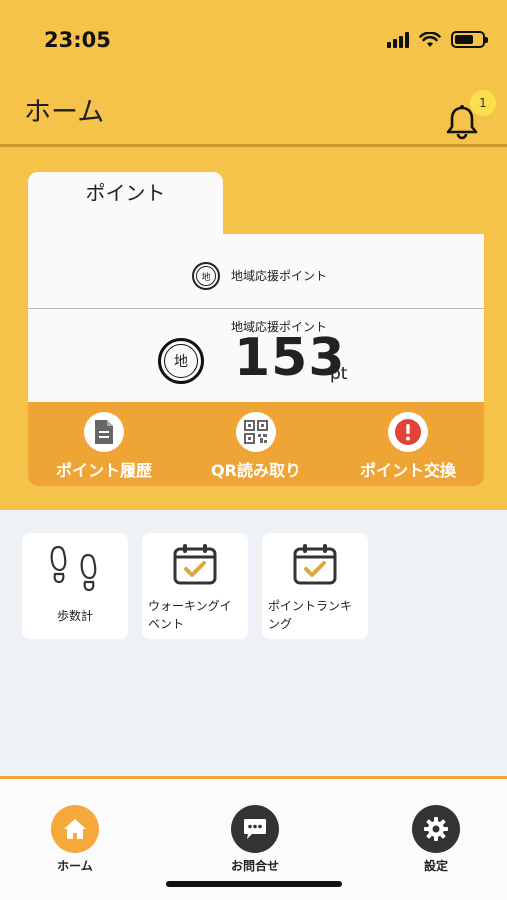  What do you see at coordinates (254, 866) in the screenshot?
I see `tab-contact-label: お問合せ` at bounding box center [254, 866].